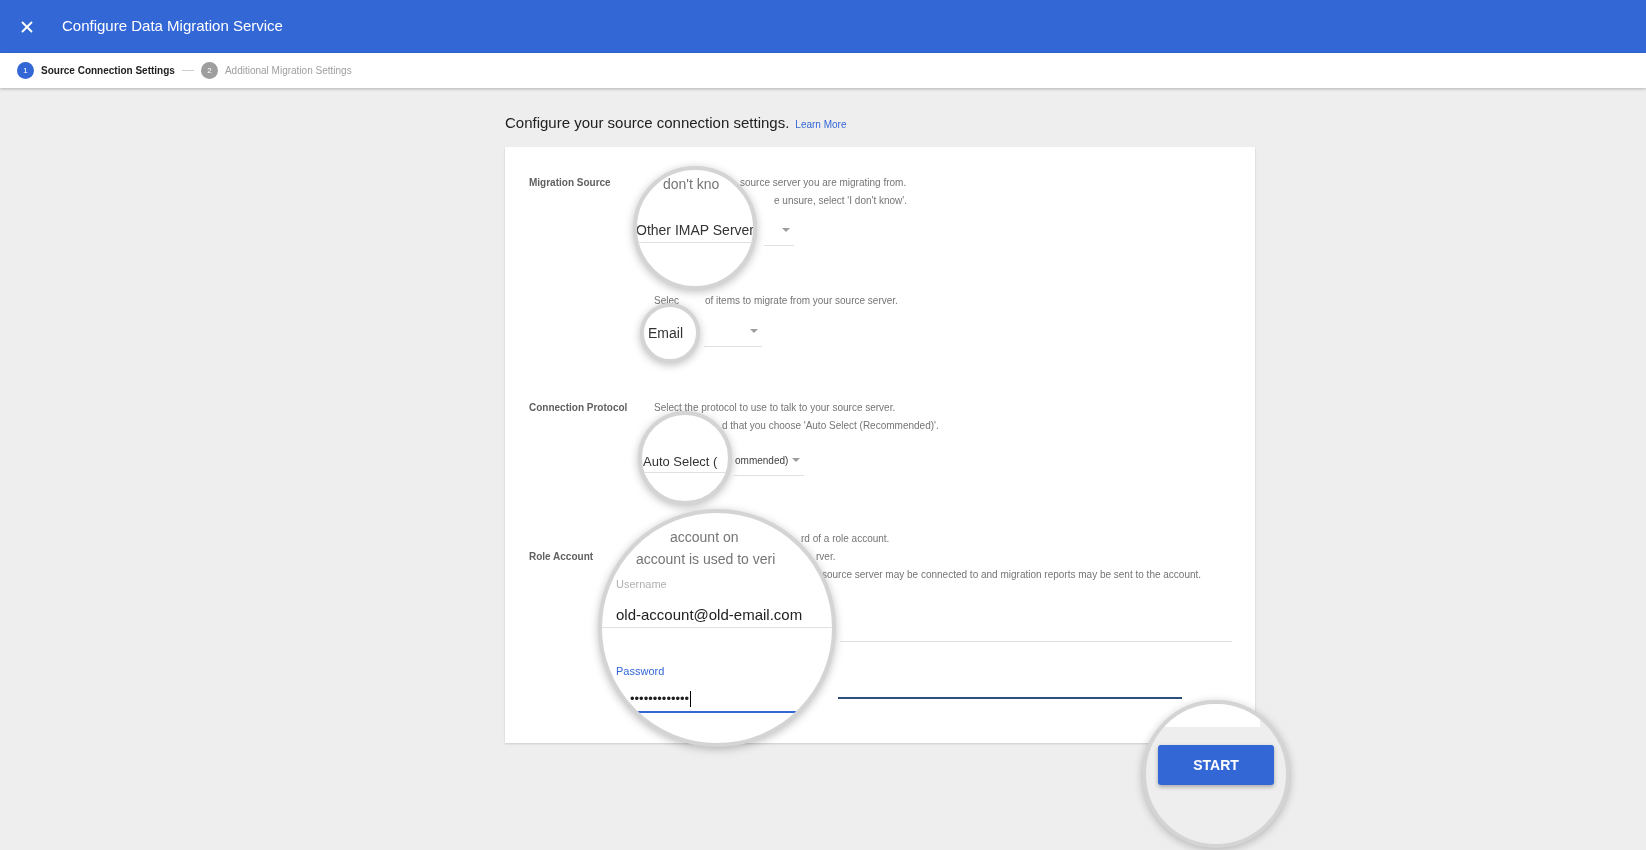  What do you see at coordinates (96, 70) in the screenshot?
I see `step: 1 Source Connection Settings` at bounding box center [96, 70].